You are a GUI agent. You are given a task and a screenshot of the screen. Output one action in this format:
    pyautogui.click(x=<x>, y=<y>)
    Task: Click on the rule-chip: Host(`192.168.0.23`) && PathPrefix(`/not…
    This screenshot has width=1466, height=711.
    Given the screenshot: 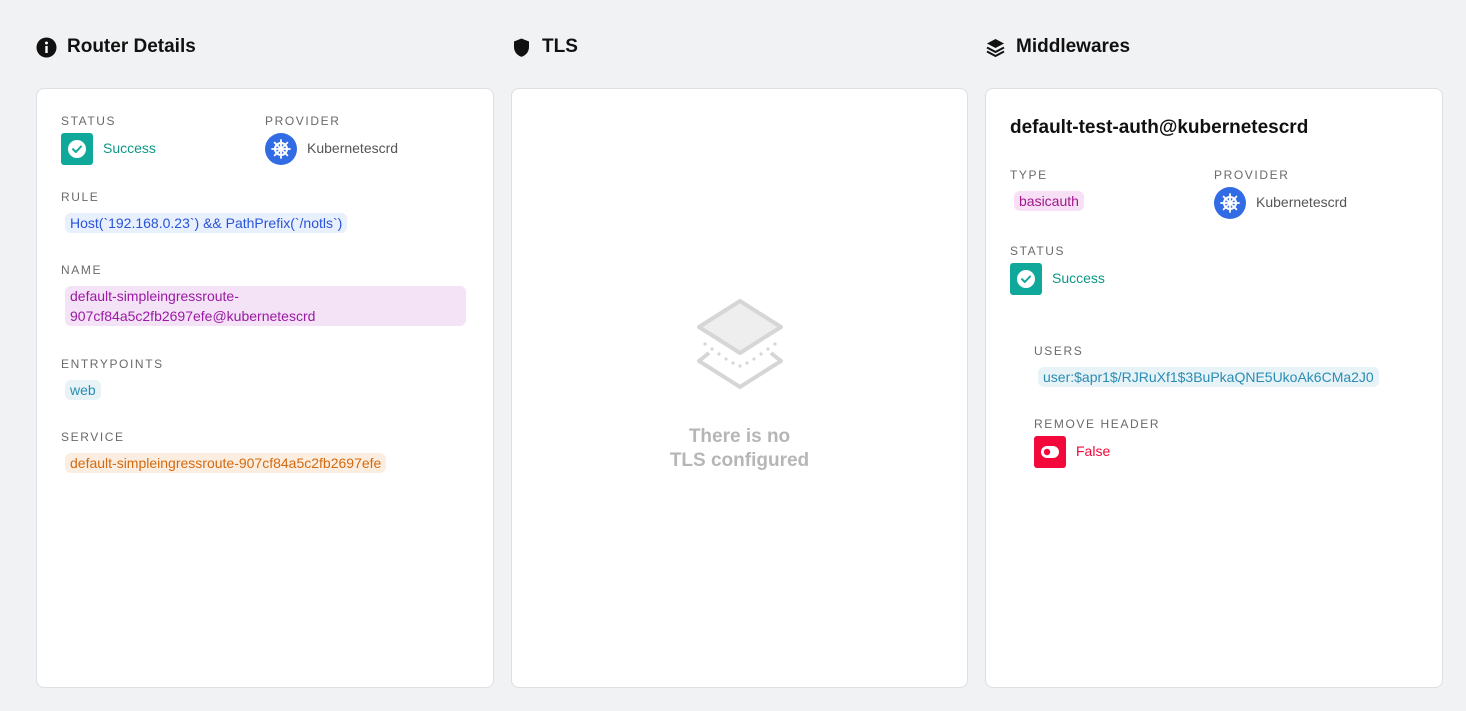 What is the action you would take?
    pyautogui.click(x=206, y=223)
    